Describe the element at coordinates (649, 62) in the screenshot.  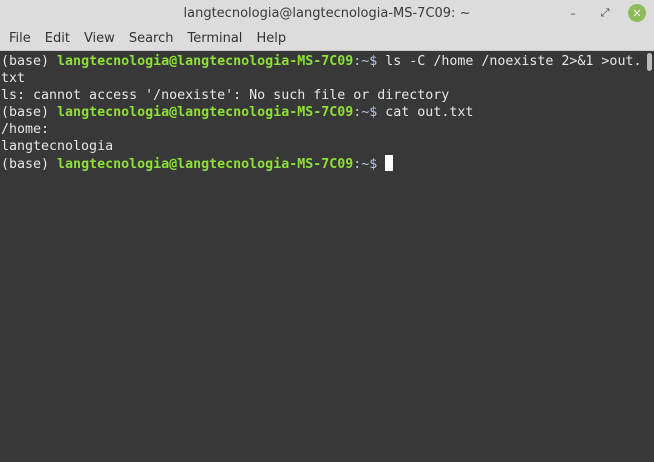
I see `scrollbar` at that location.